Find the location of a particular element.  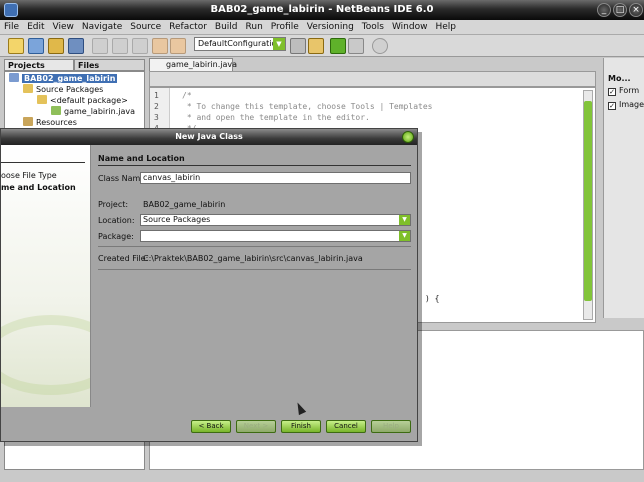

code-fragment: ) { is located at coordinates (432, 298).